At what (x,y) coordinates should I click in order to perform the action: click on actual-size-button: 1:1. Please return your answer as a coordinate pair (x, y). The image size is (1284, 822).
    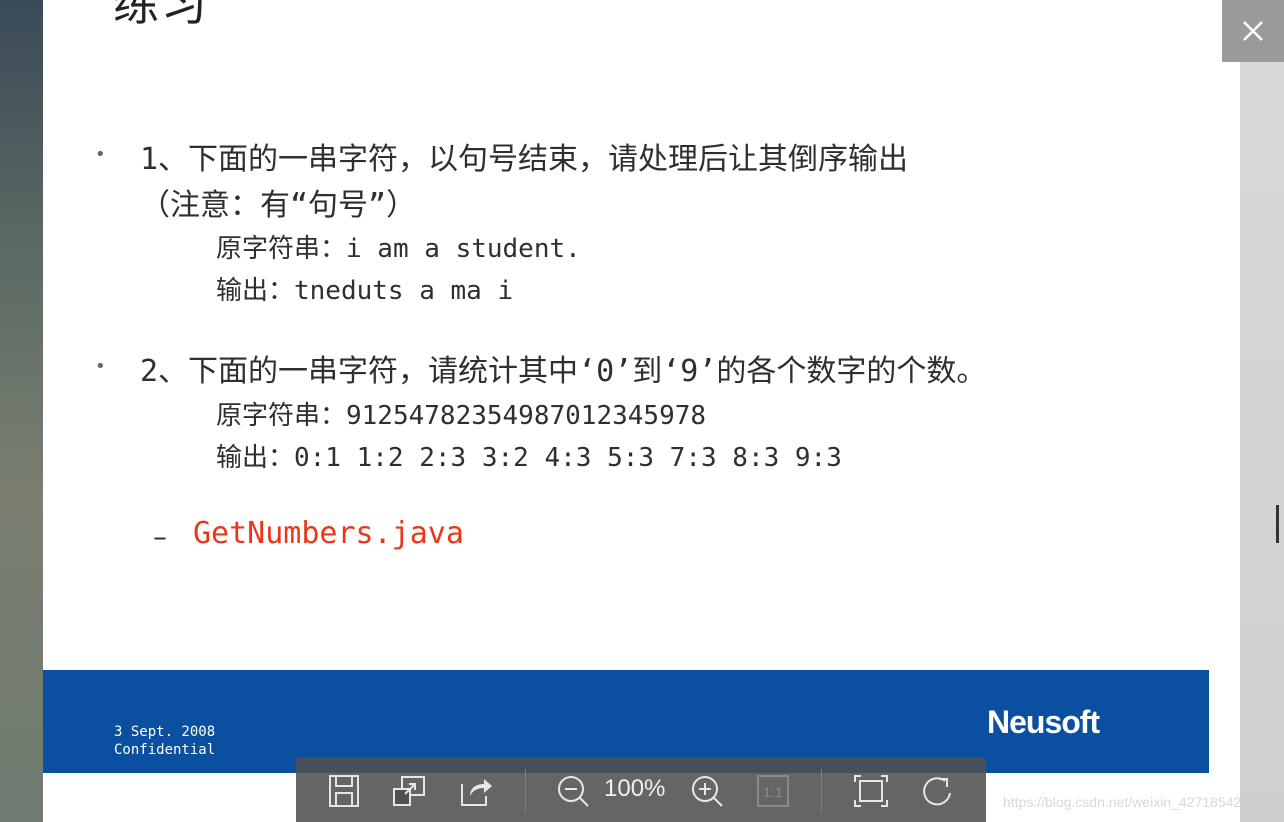
    Looking at the image, I should click on (773, 791).